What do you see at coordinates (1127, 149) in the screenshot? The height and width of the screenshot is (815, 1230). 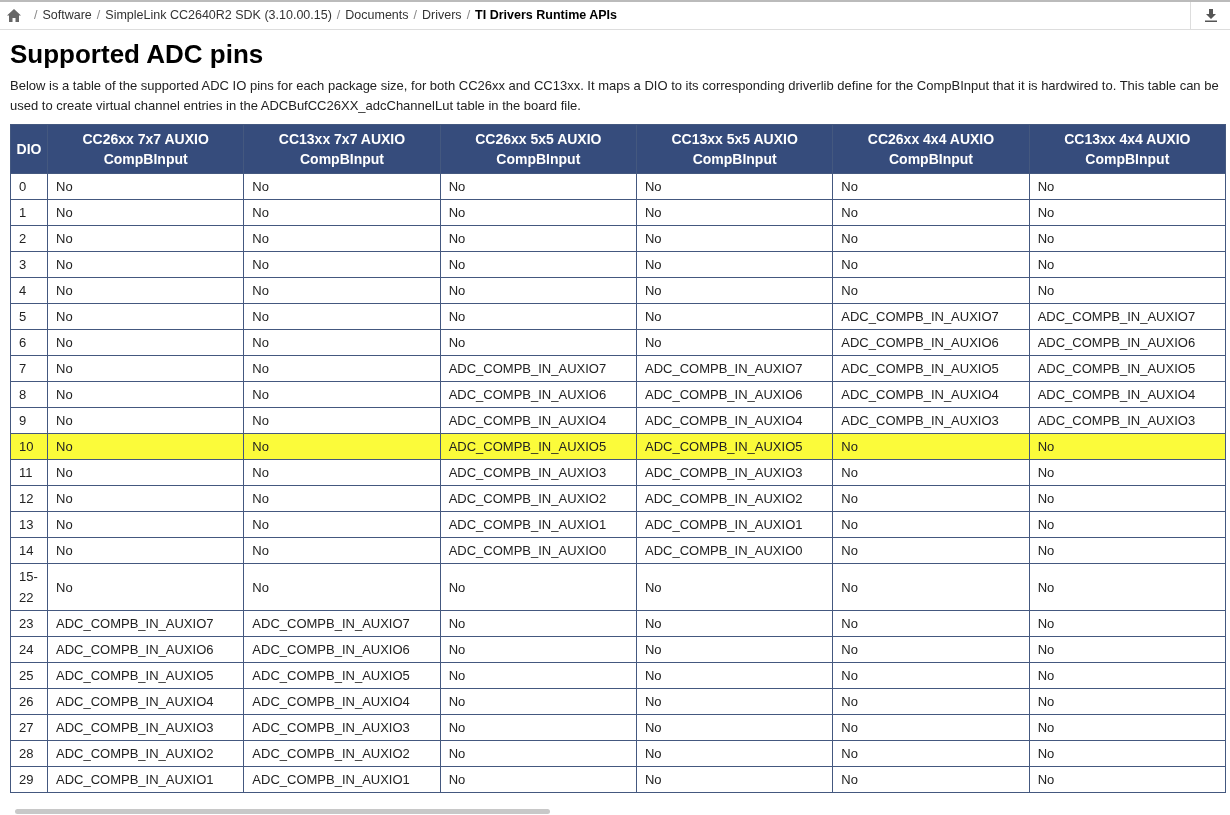 I see `column-header: CC13xx 4x4 AUXIO CompBInput` at bounding box center [1127, 149].